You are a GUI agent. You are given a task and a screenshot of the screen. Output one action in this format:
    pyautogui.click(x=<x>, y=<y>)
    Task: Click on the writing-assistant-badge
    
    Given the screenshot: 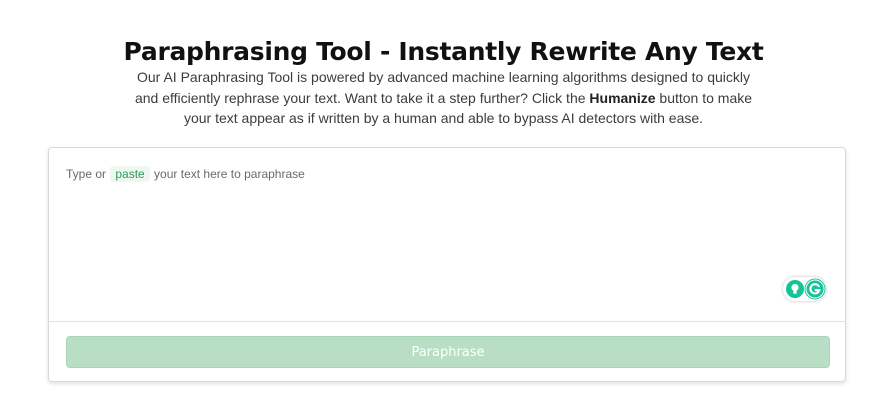 What is the action you would take?
    pyautogui.click(x=804, y=289)
    